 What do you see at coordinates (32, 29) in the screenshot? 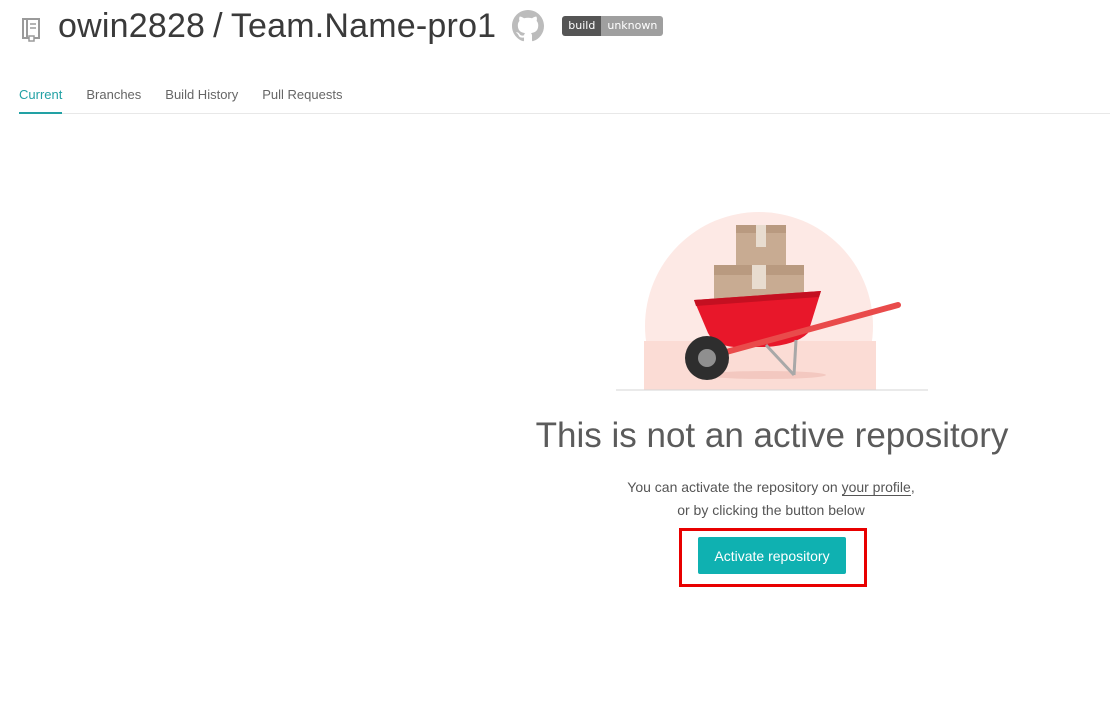
I see `repo-book-icon` at bounding box center [32, 29].